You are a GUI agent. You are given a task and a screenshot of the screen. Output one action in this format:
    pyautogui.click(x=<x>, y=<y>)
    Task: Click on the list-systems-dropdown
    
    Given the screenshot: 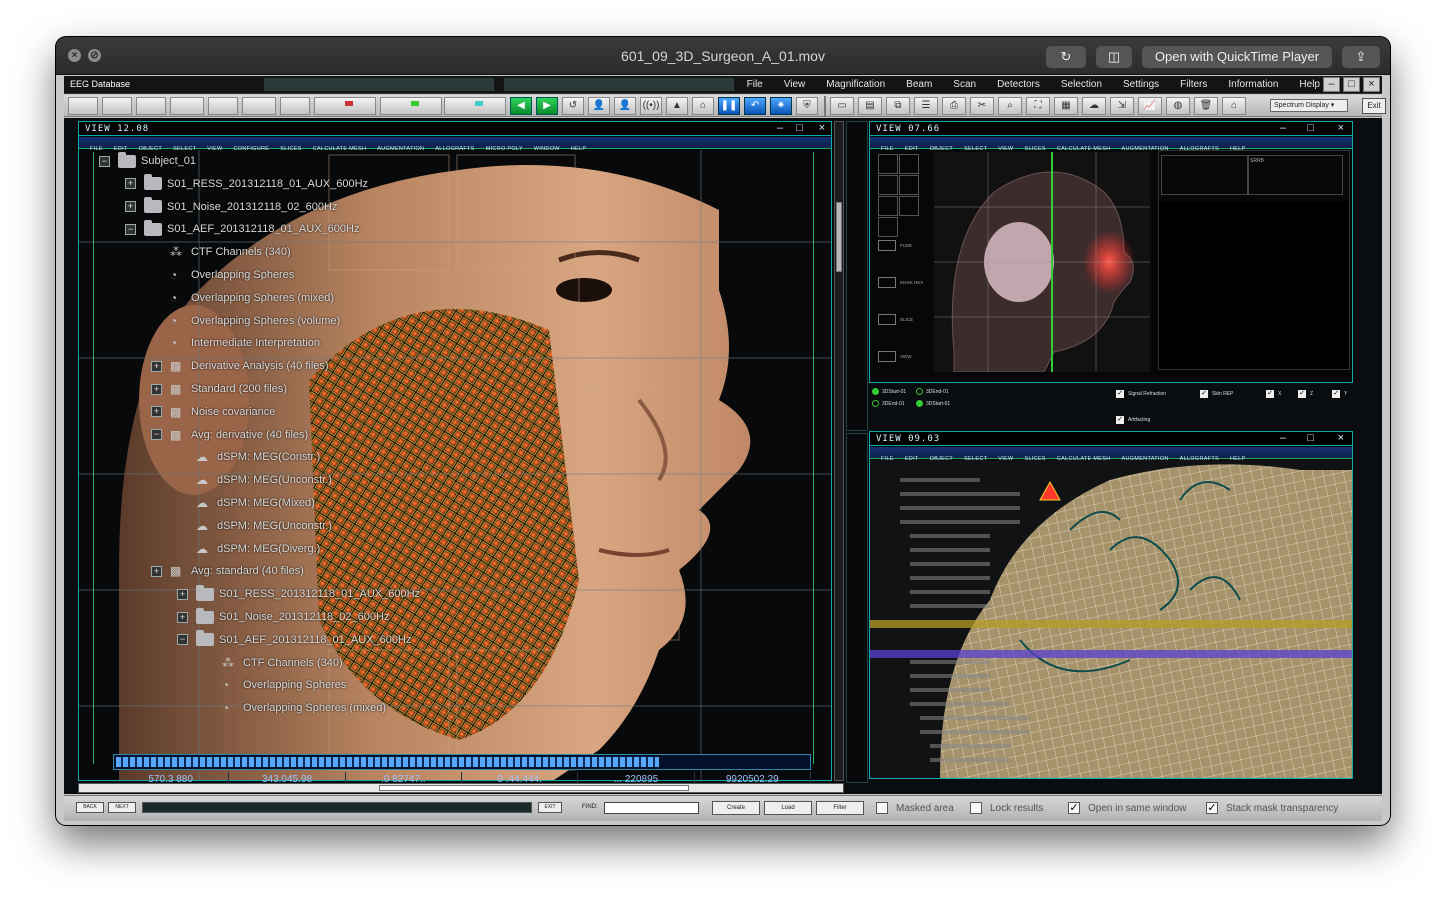 What is the action you would take?
    pyautogui.click(x=223, y=106)
    